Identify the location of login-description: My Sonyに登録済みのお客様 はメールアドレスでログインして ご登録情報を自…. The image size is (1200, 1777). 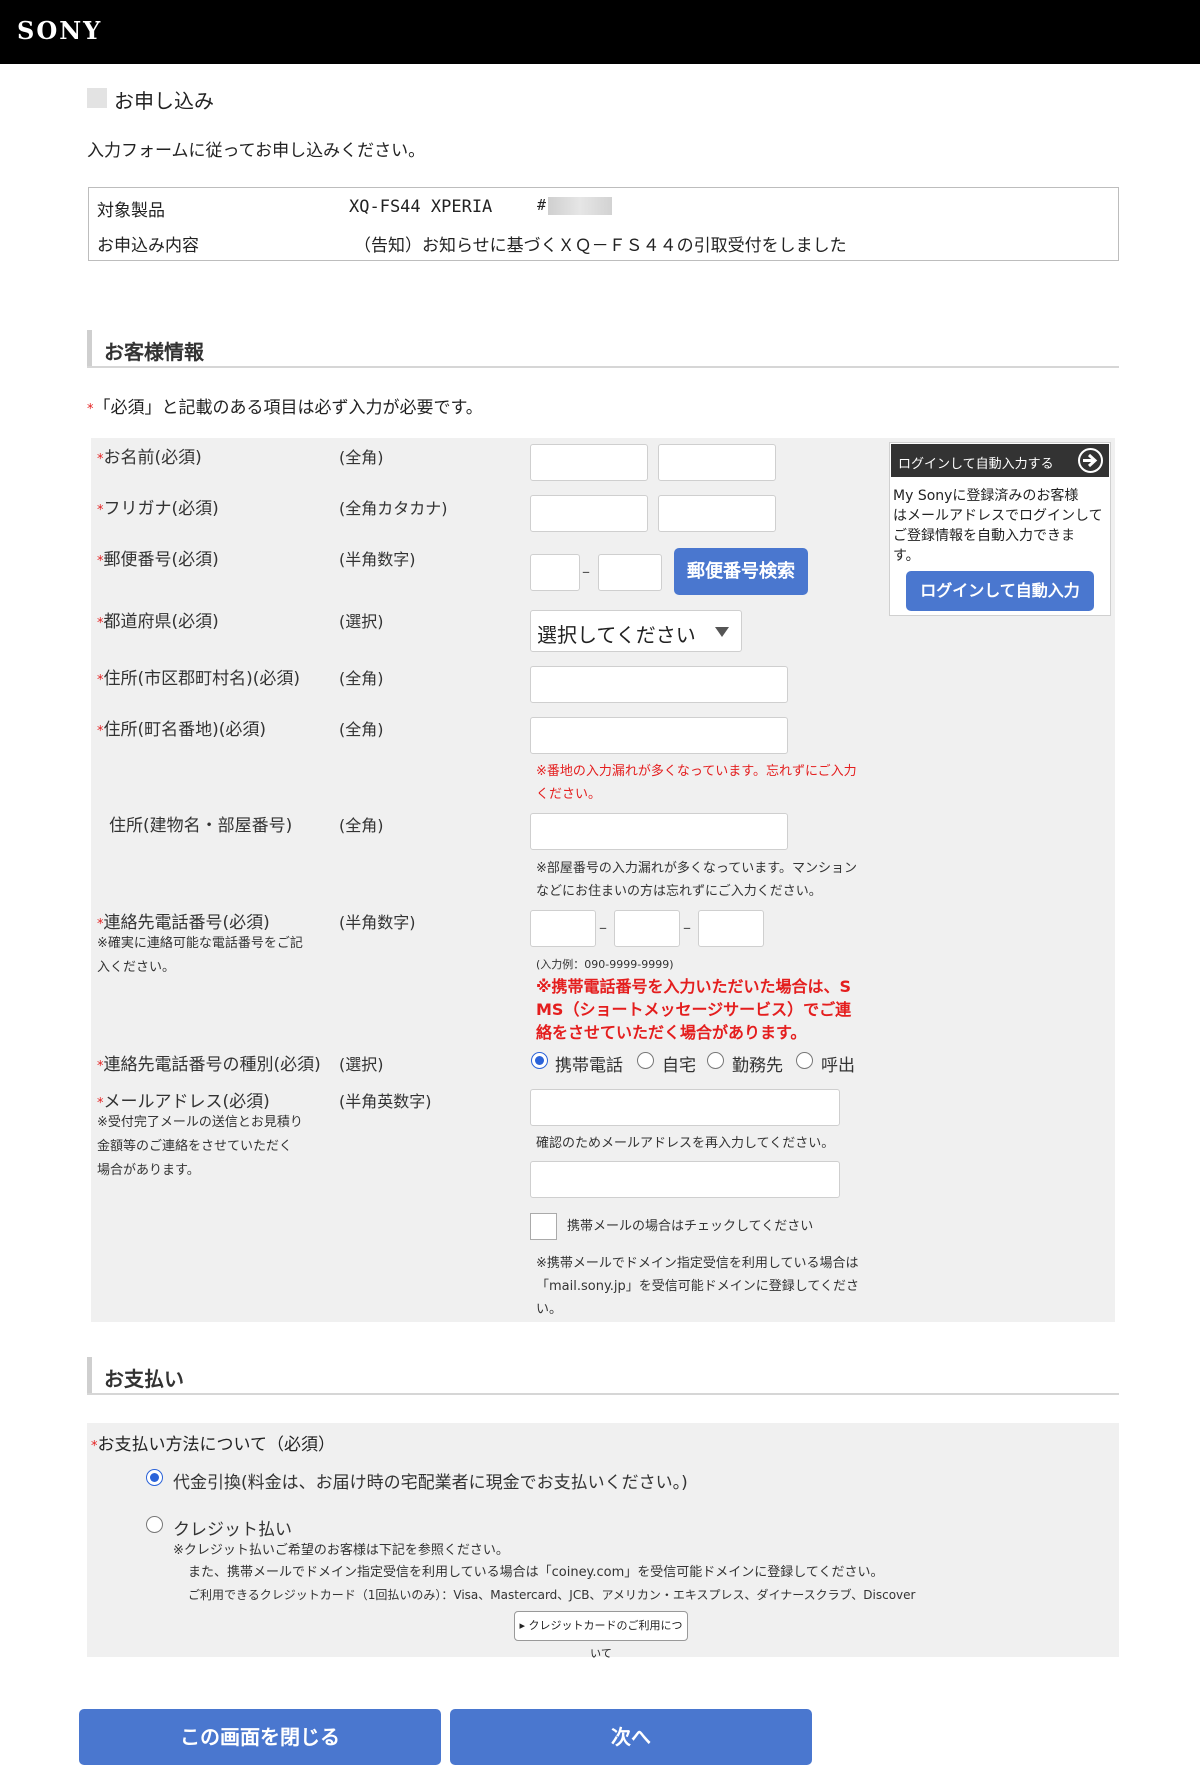
(998, 526).